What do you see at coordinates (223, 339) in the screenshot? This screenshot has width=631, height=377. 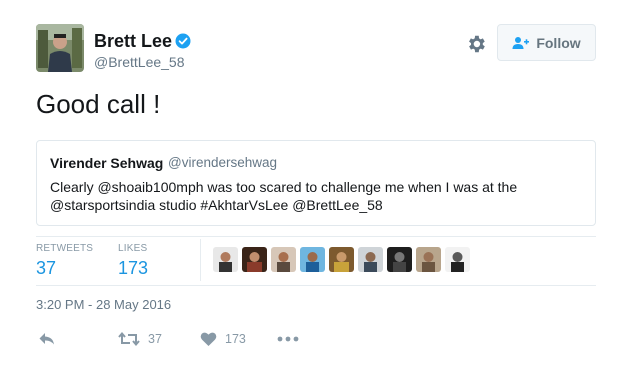 I see `like-button: 173` at bounding box center [223, 339].